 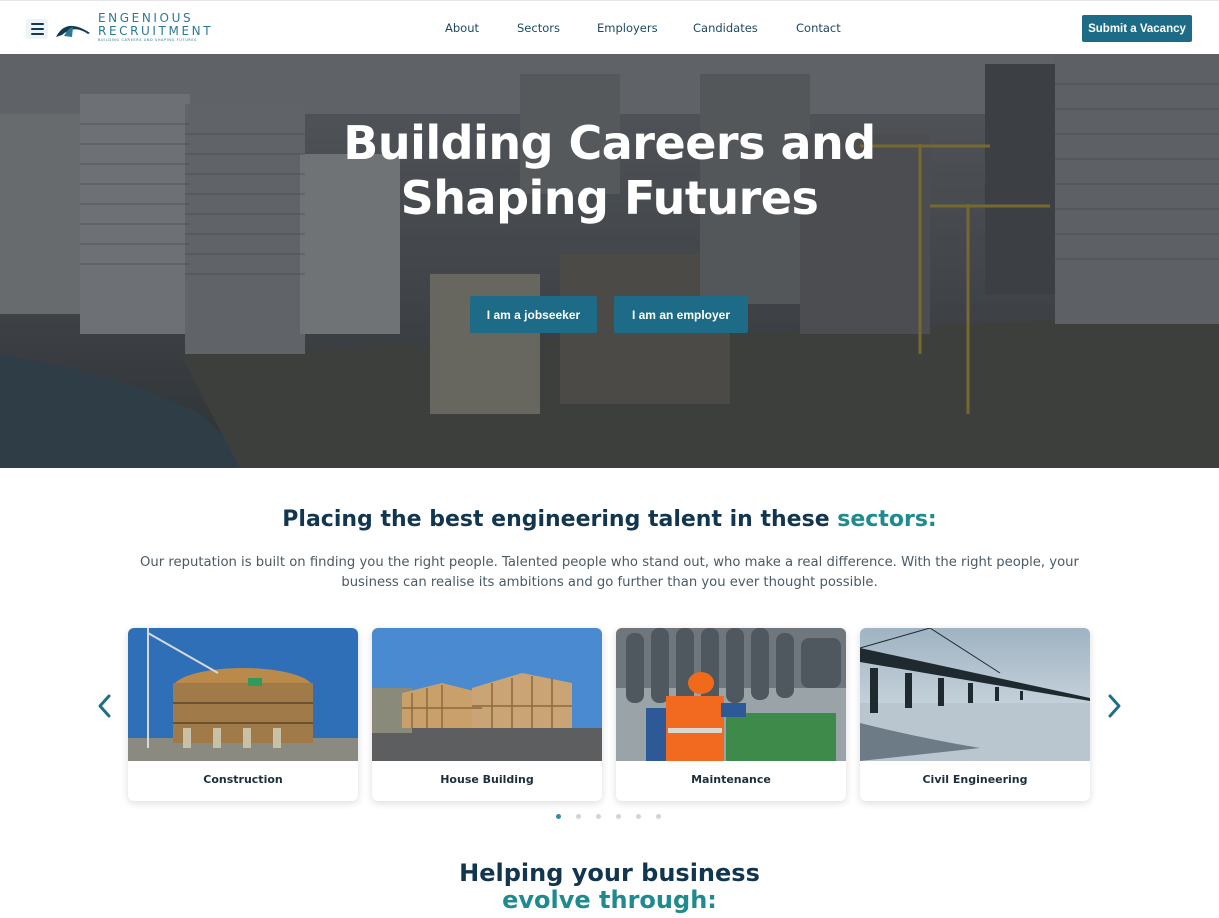 I want to click on nav-about: About, so click(x=462, y=28).